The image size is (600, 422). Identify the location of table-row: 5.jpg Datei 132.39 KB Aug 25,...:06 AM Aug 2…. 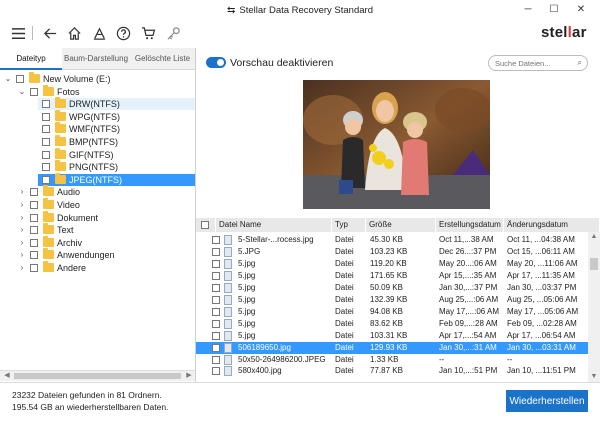
(392, 300).